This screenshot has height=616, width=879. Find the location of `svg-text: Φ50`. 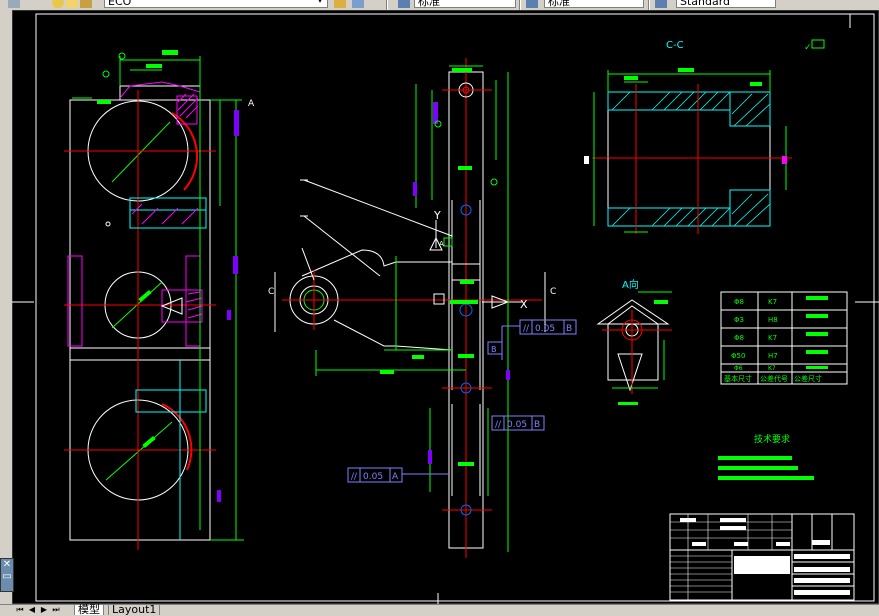

svg-text: Φ50 is located at coordinates (738, 356).